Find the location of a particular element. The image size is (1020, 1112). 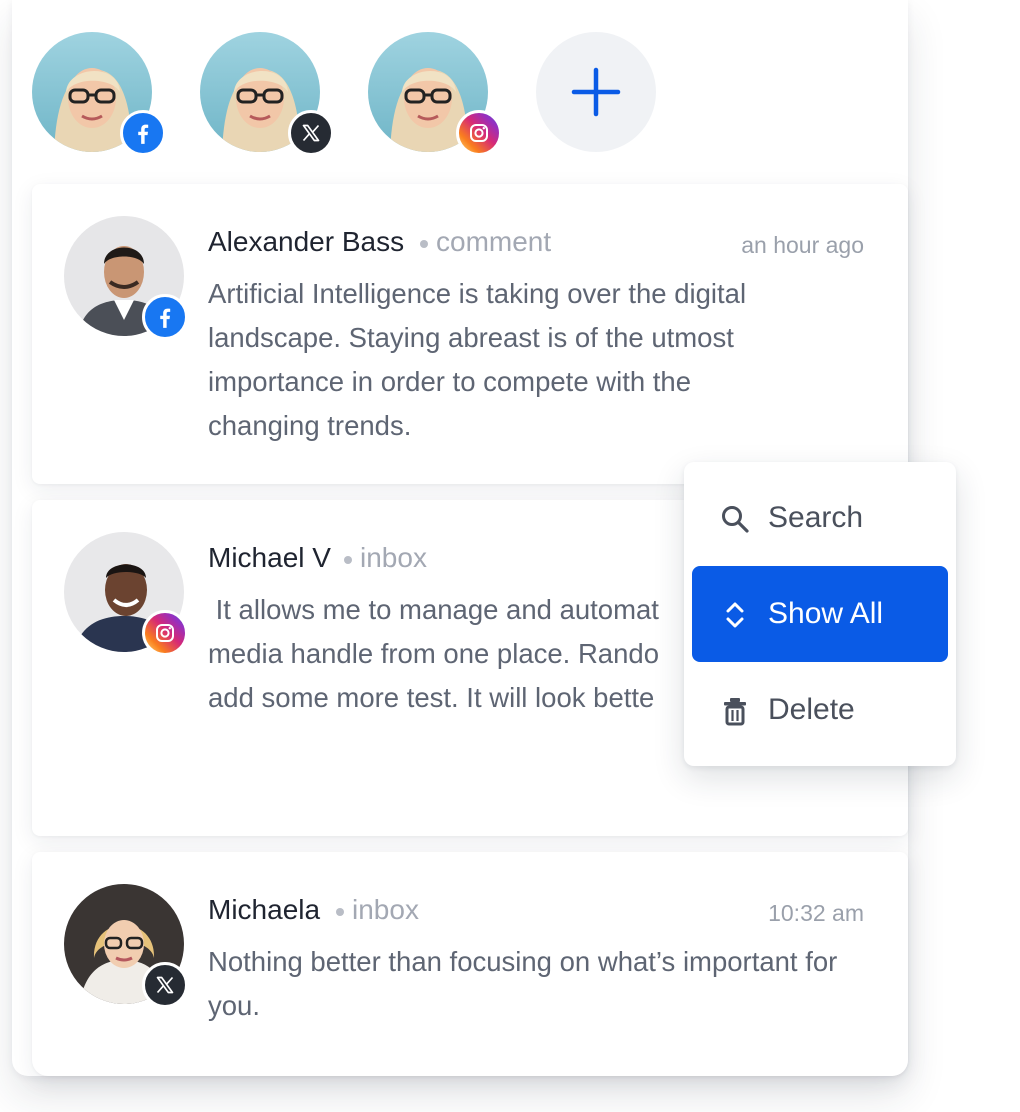

menu-item-label: Delete is located at coordinates (811, 709).